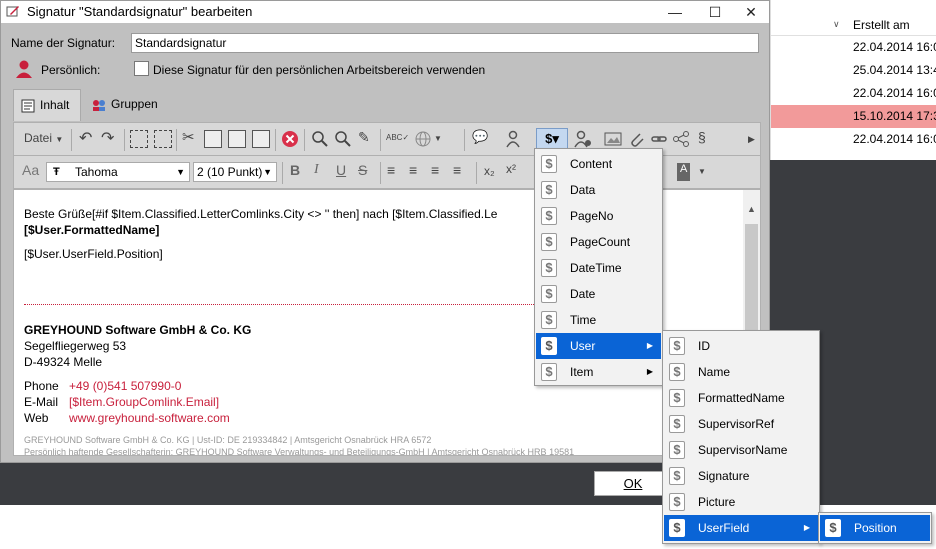 Image resolution: width=936 pixels, height=549 pixels. Describe the element at coordinates (28, 106) in the screenshot. I see `document-icon` at that location.